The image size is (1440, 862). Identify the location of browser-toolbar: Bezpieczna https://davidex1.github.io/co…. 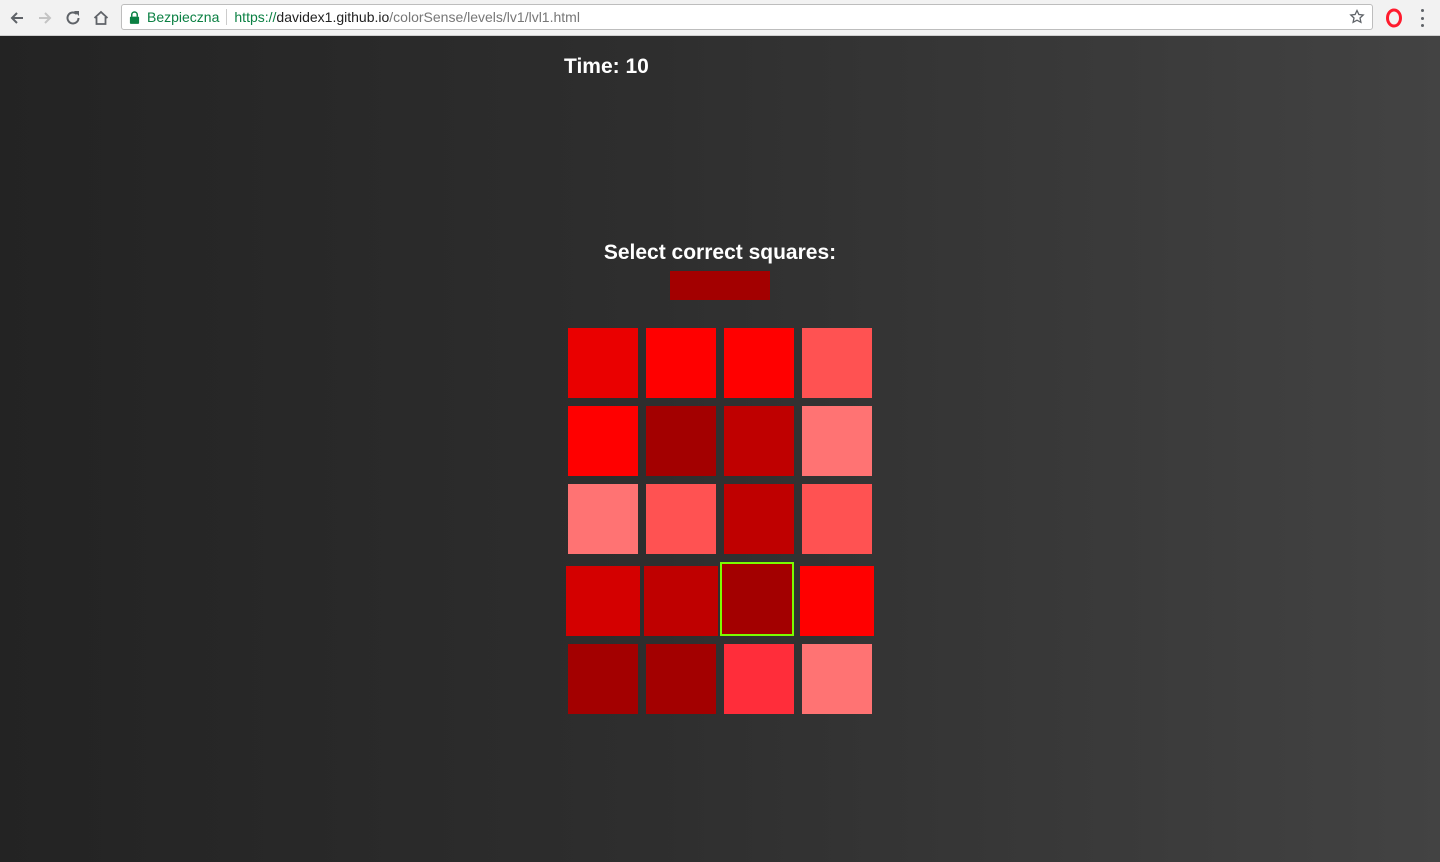
(720, 18).